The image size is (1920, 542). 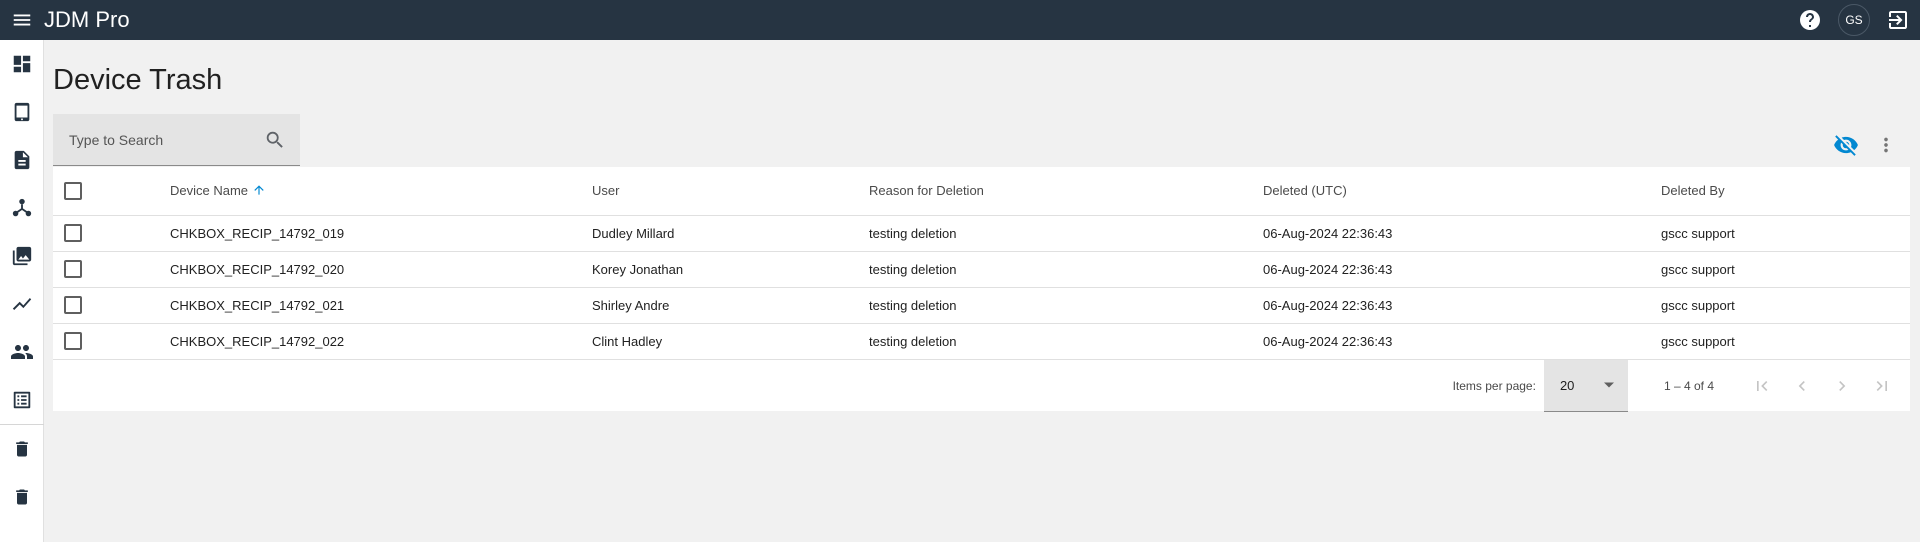 I want to click on chevron-left-icon, so click(x=1801, y=385).